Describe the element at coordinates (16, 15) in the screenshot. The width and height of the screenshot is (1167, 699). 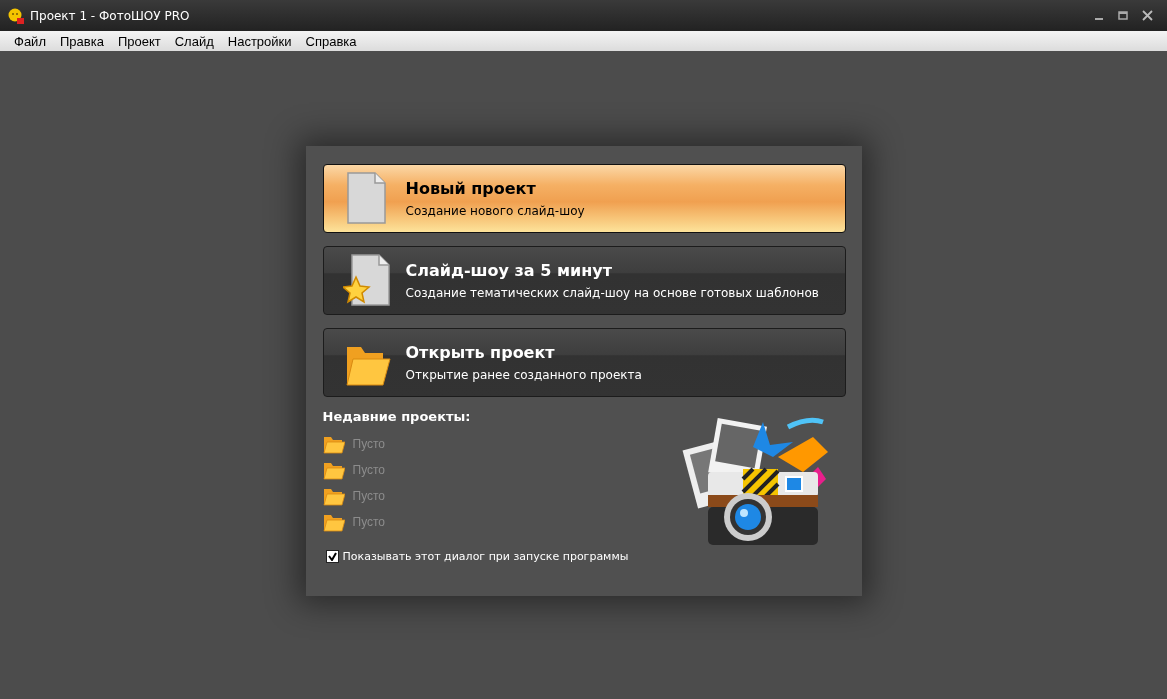
I see `app-icon` at that location.